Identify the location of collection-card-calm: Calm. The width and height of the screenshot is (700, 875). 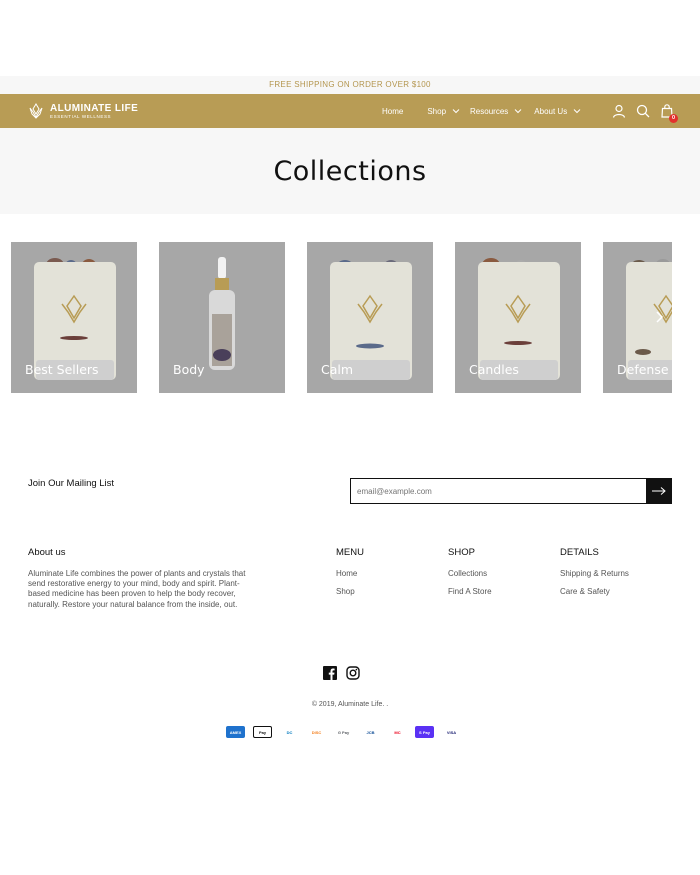
(370, 317).